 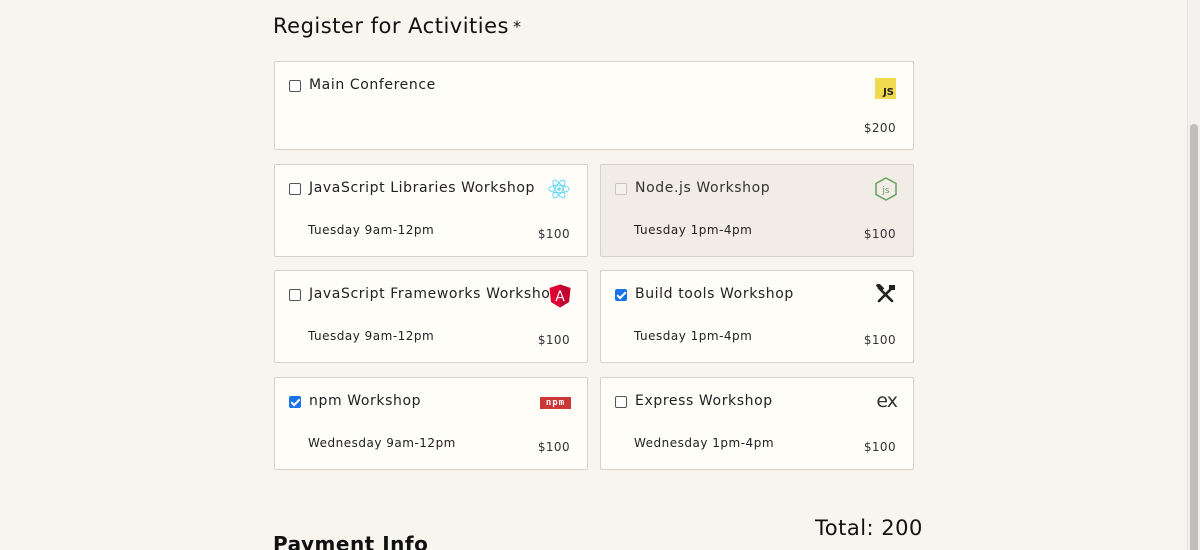 I want to click on activity-card-npm: npm Workshop npm Wednesday 9am-12pm $100, so click(x=431, y=423).